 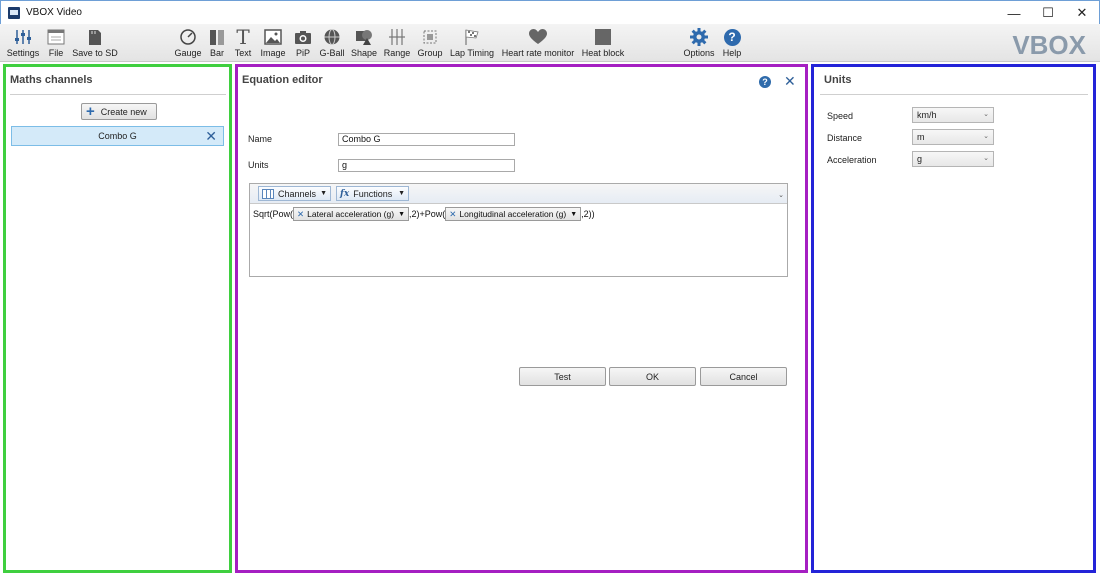 I want to click on g-ball-button: G-Ball, so click(x=332, y=43).